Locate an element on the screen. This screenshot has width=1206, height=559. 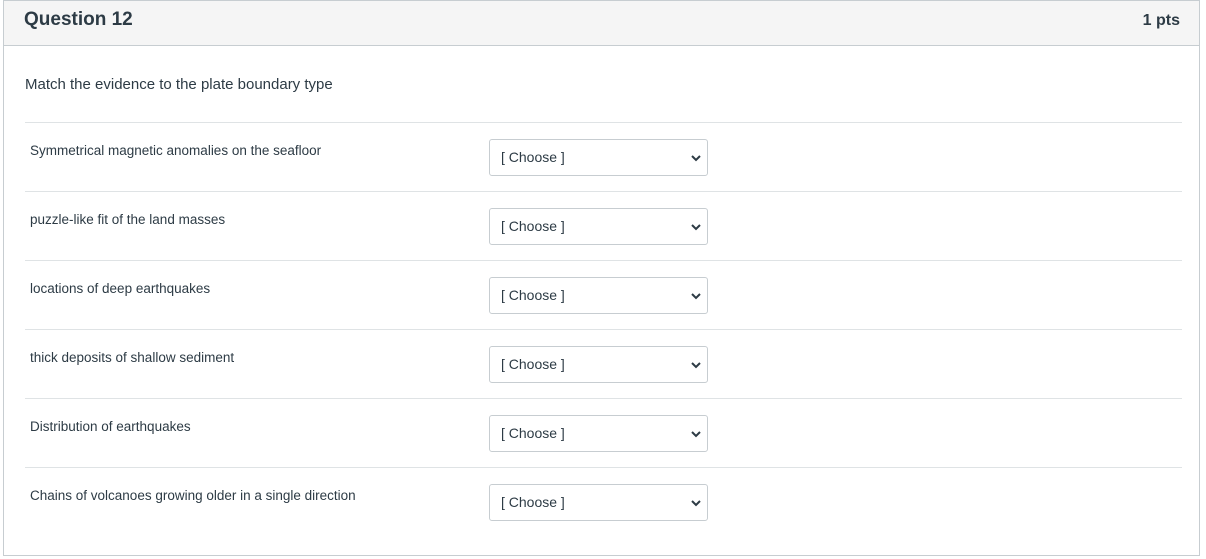
question-header: Question 12 1 pts is located at coordinates (601, 23).